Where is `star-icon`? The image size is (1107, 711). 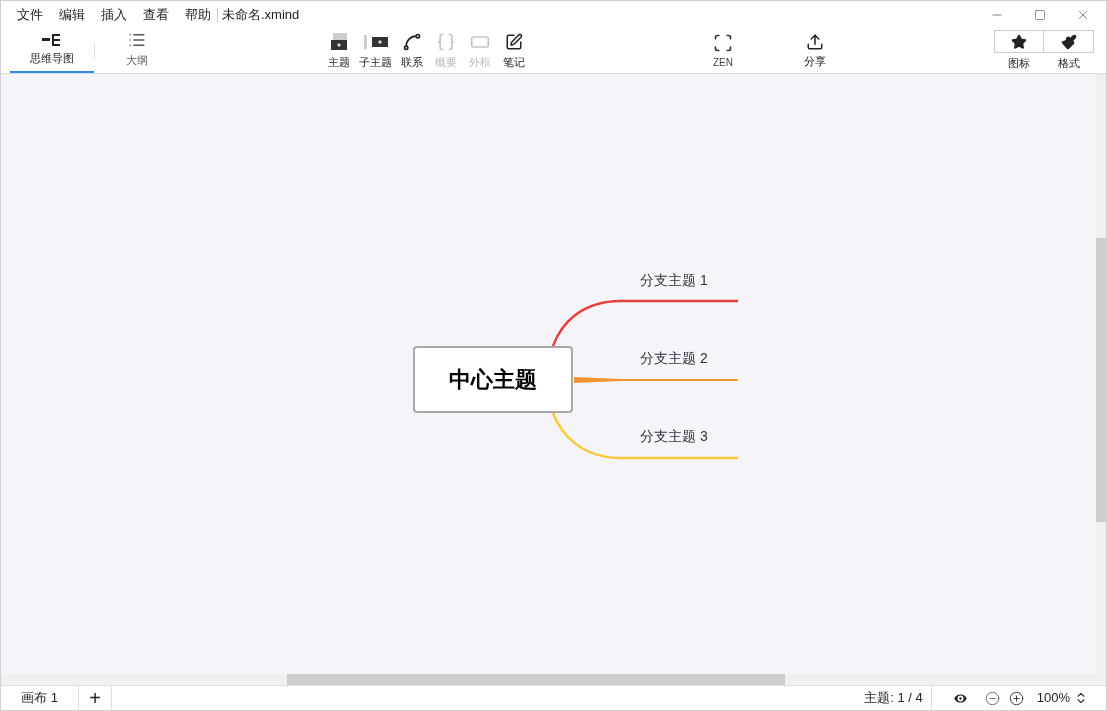 star-icon is located at coordinates (1019, 41).